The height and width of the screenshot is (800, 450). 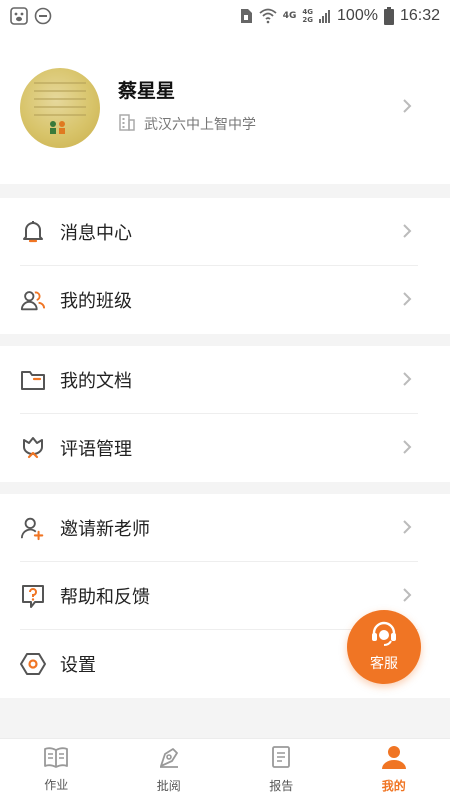 I want to click on settings-hexagon-icon, so click(x=33, y=664).